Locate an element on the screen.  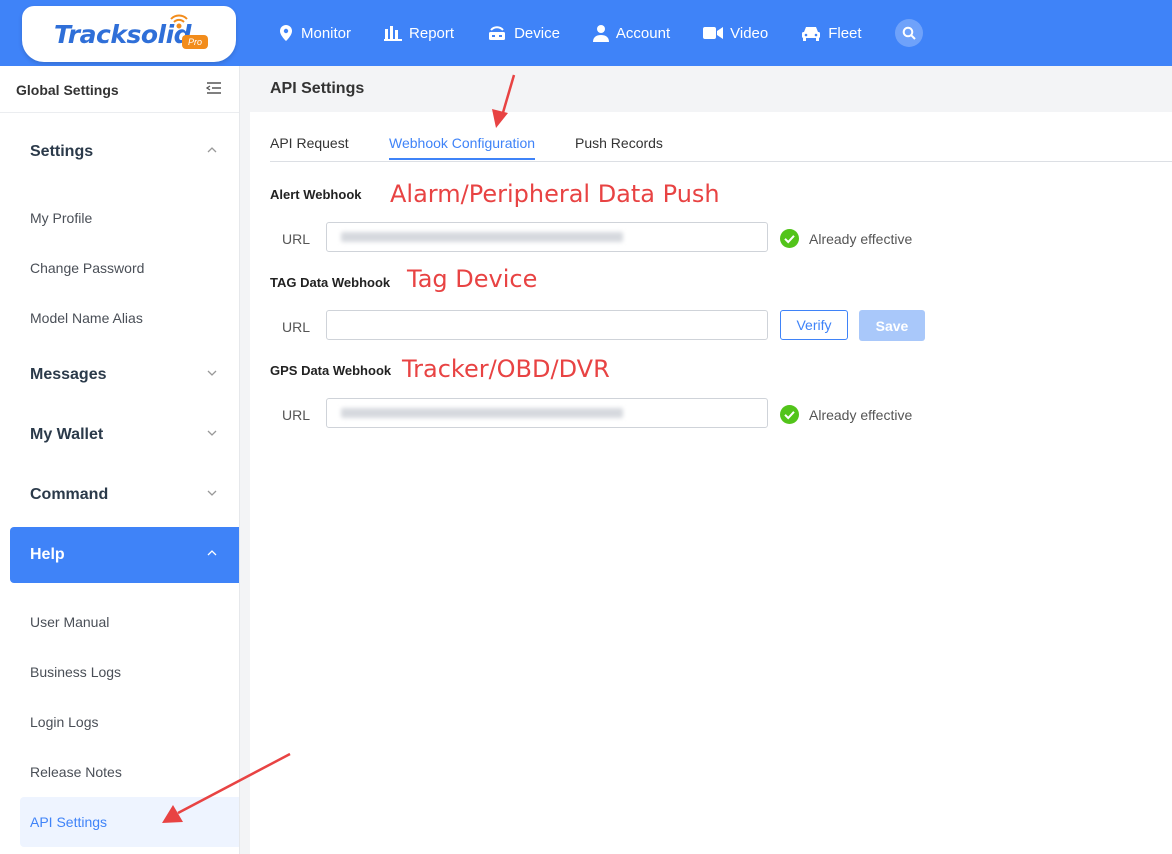
gps-webhook-label: GPS Data Webhook is located at coordinates (331, 370).